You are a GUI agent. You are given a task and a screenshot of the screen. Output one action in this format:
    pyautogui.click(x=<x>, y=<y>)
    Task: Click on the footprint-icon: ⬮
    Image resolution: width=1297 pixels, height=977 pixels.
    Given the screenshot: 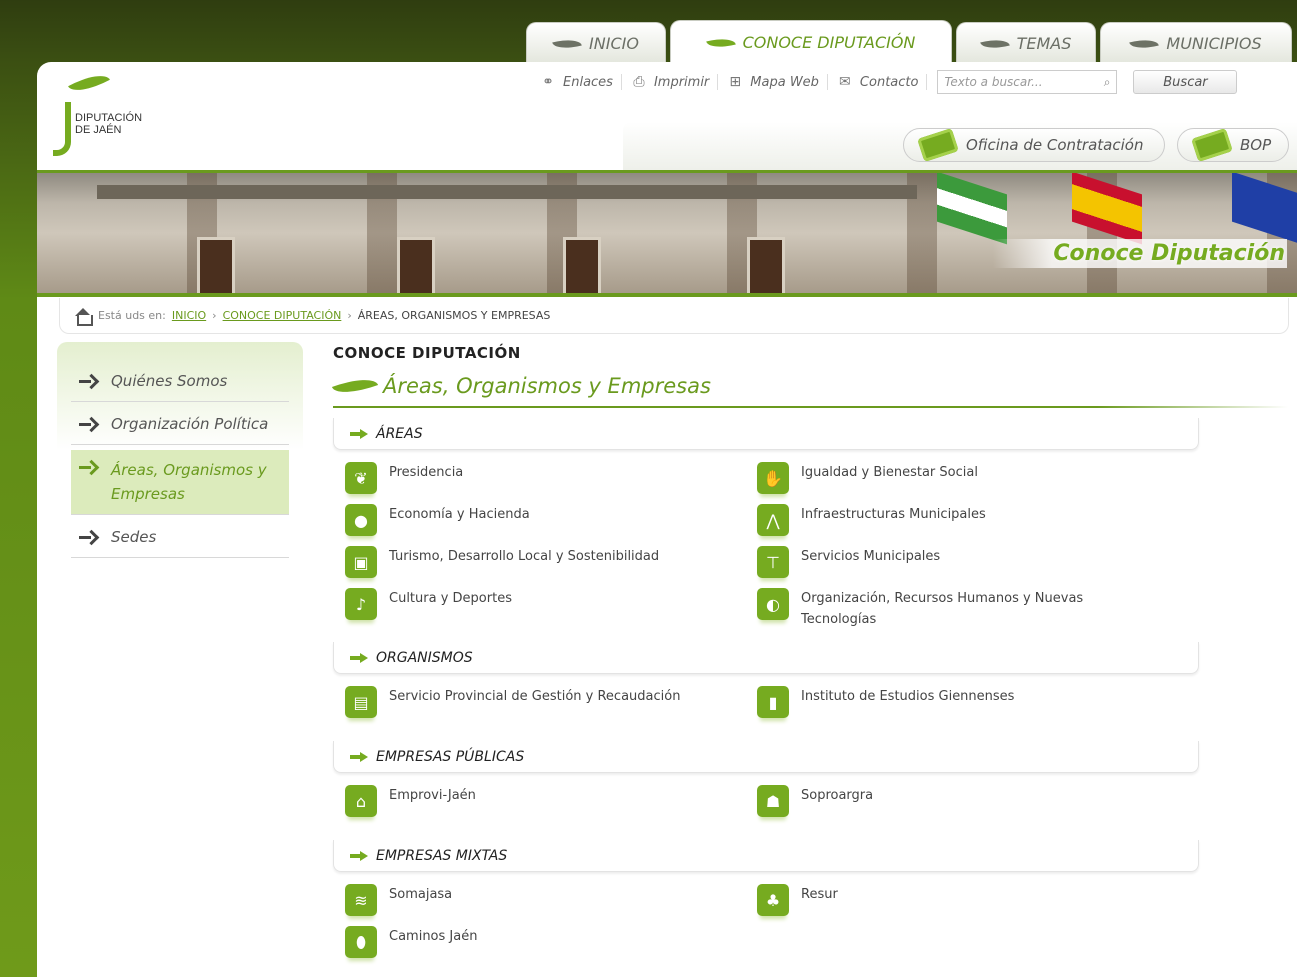 What is the action you would take?
    pyautogui.click(x=361, y=942)
    